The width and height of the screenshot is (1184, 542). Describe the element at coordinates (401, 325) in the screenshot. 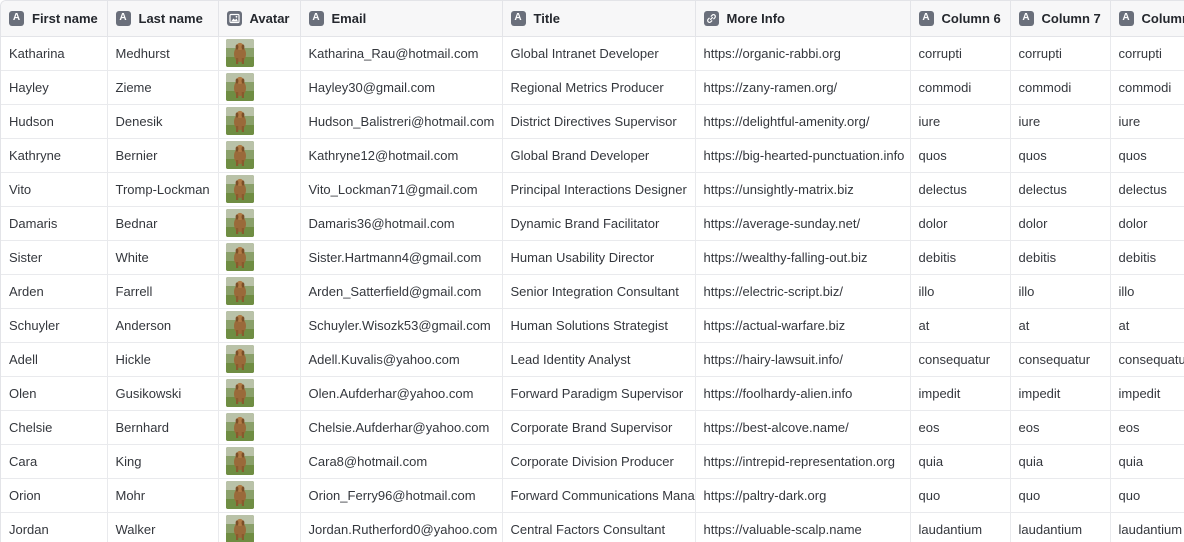

I see `cell-email: Schuyler.Wisozk53@gmail.com` at that location.